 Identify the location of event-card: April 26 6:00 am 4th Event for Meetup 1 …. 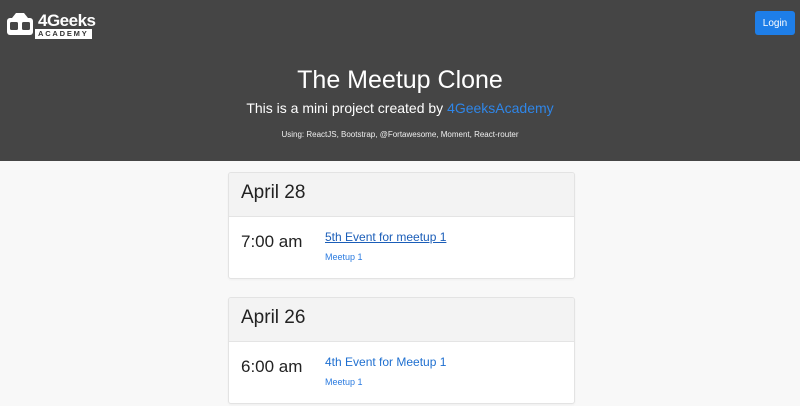
(401, 350).